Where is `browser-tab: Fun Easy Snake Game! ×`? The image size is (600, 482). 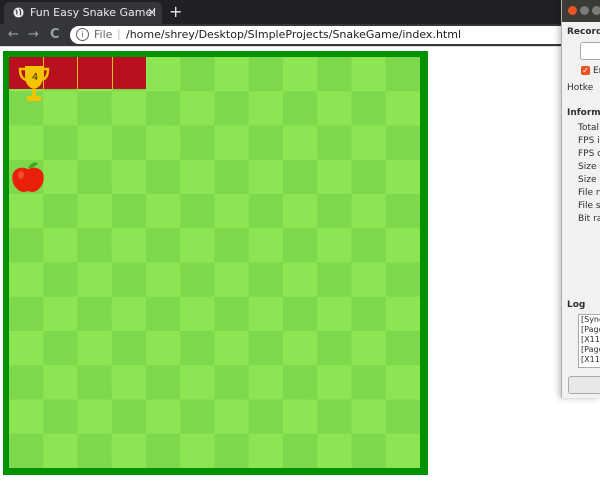 browser-tab: Fun Easy Snake Game! × is located at coordinates (83, 13).